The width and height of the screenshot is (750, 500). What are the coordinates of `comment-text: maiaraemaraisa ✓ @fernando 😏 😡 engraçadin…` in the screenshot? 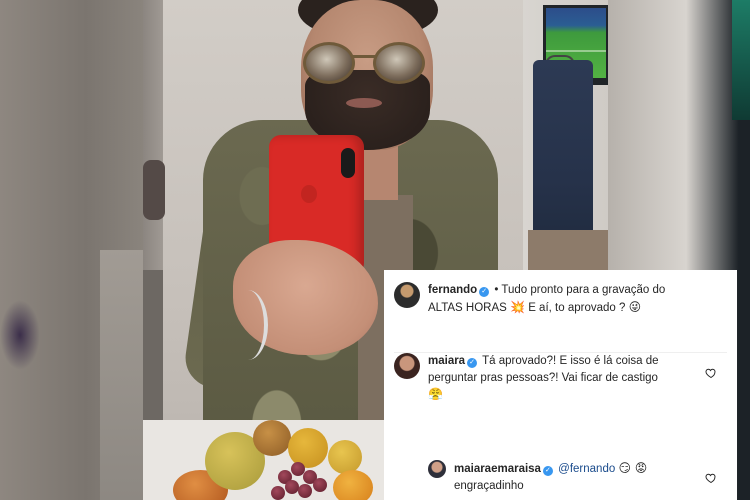 It's located at (574, 477).